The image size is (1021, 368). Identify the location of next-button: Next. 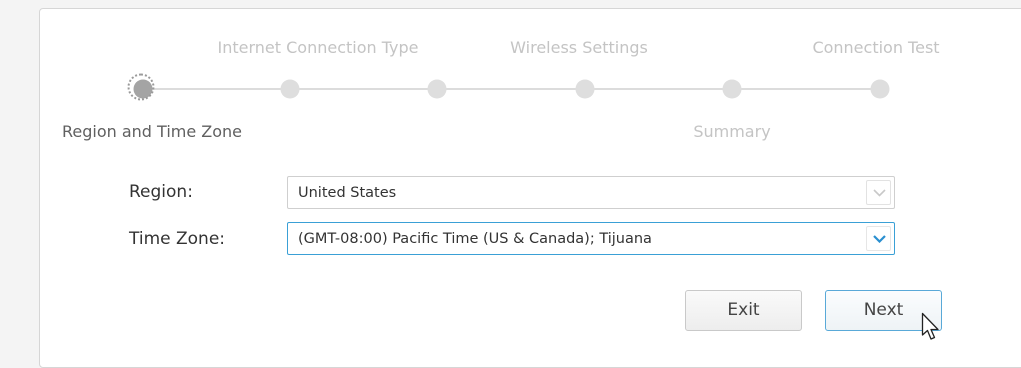
(883, 310).